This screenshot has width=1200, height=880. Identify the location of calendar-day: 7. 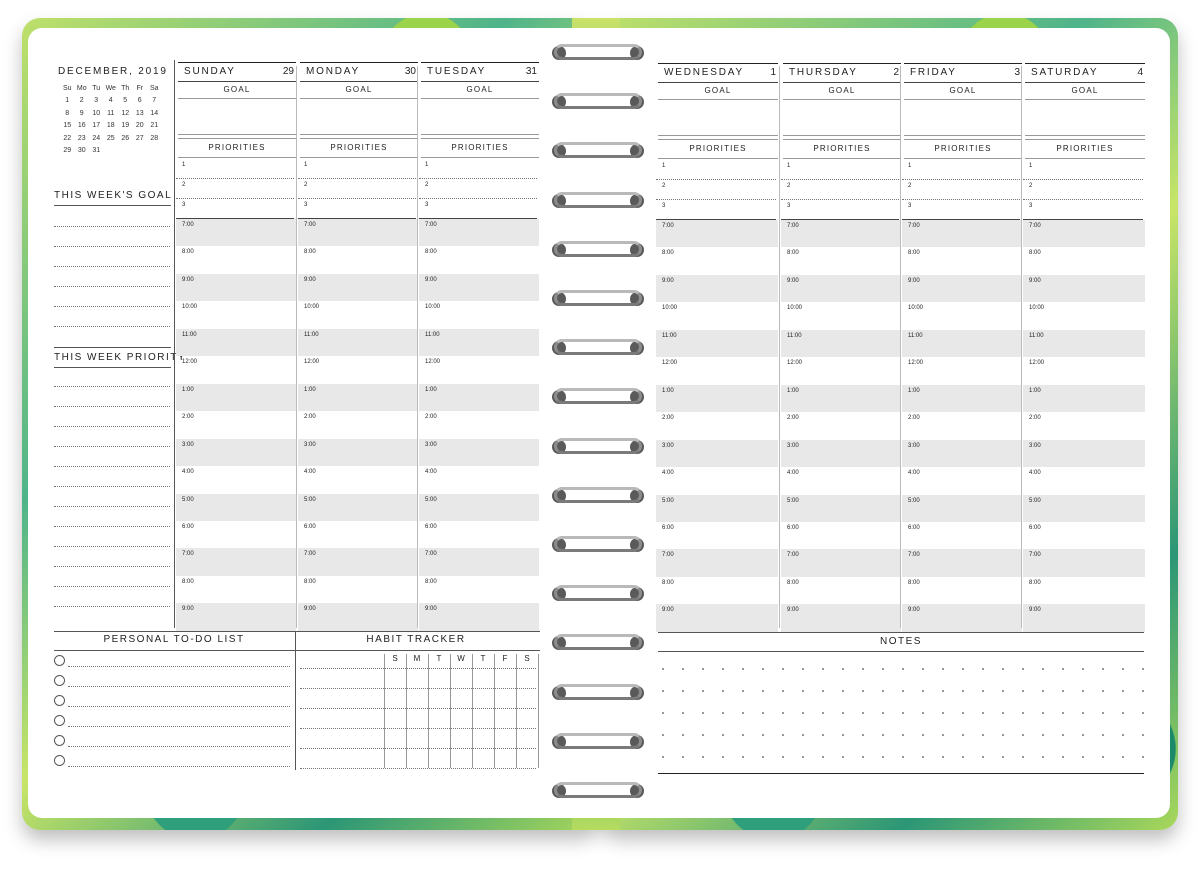
(154, 101).